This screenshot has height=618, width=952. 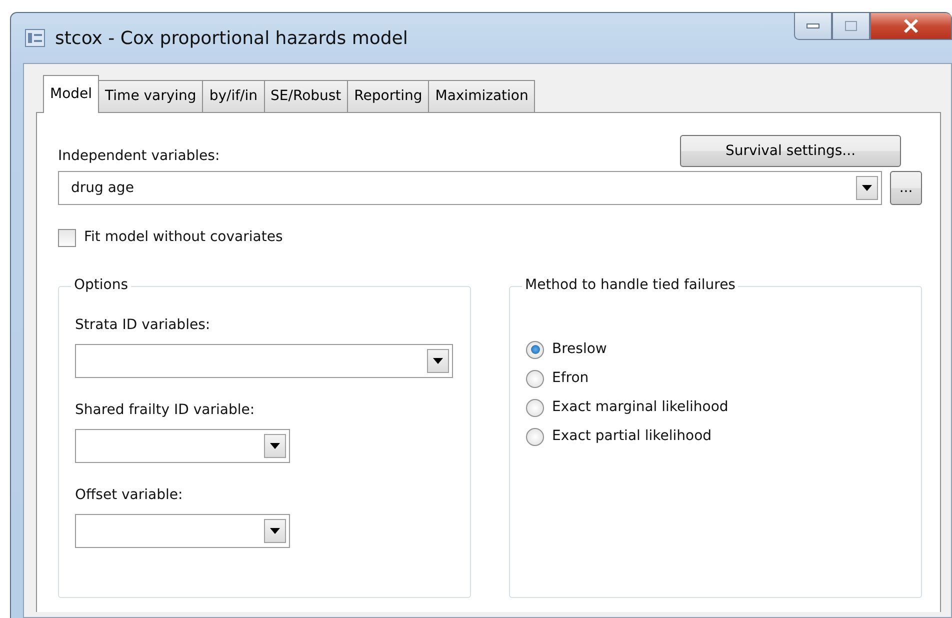 I want to click on close-button, so click(x=911, y=26).